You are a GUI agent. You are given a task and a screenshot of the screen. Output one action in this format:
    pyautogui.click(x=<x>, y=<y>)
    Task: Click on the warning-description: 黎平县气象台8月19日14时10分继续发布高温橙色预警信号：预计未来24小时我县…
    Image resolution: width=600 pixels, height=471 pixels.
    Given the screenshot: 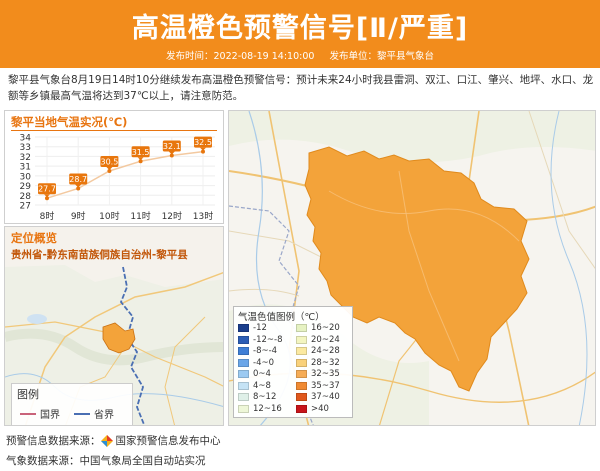 What is the action you would take?
    pyautogui.click(x=301, y=88)
    